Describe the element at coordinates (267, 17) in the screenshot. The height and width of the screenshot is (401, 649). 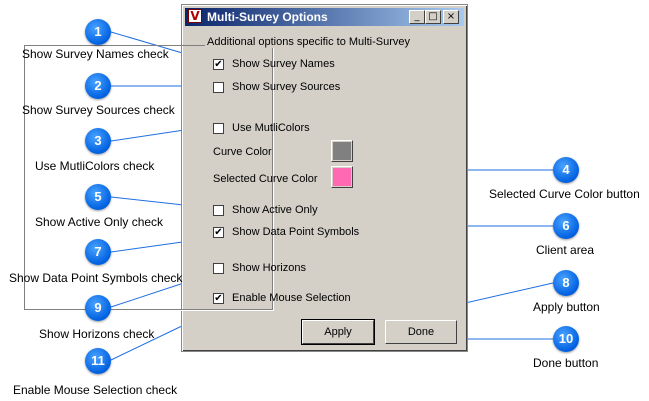
I see `window-title: Multi-Survey Options` at that location.